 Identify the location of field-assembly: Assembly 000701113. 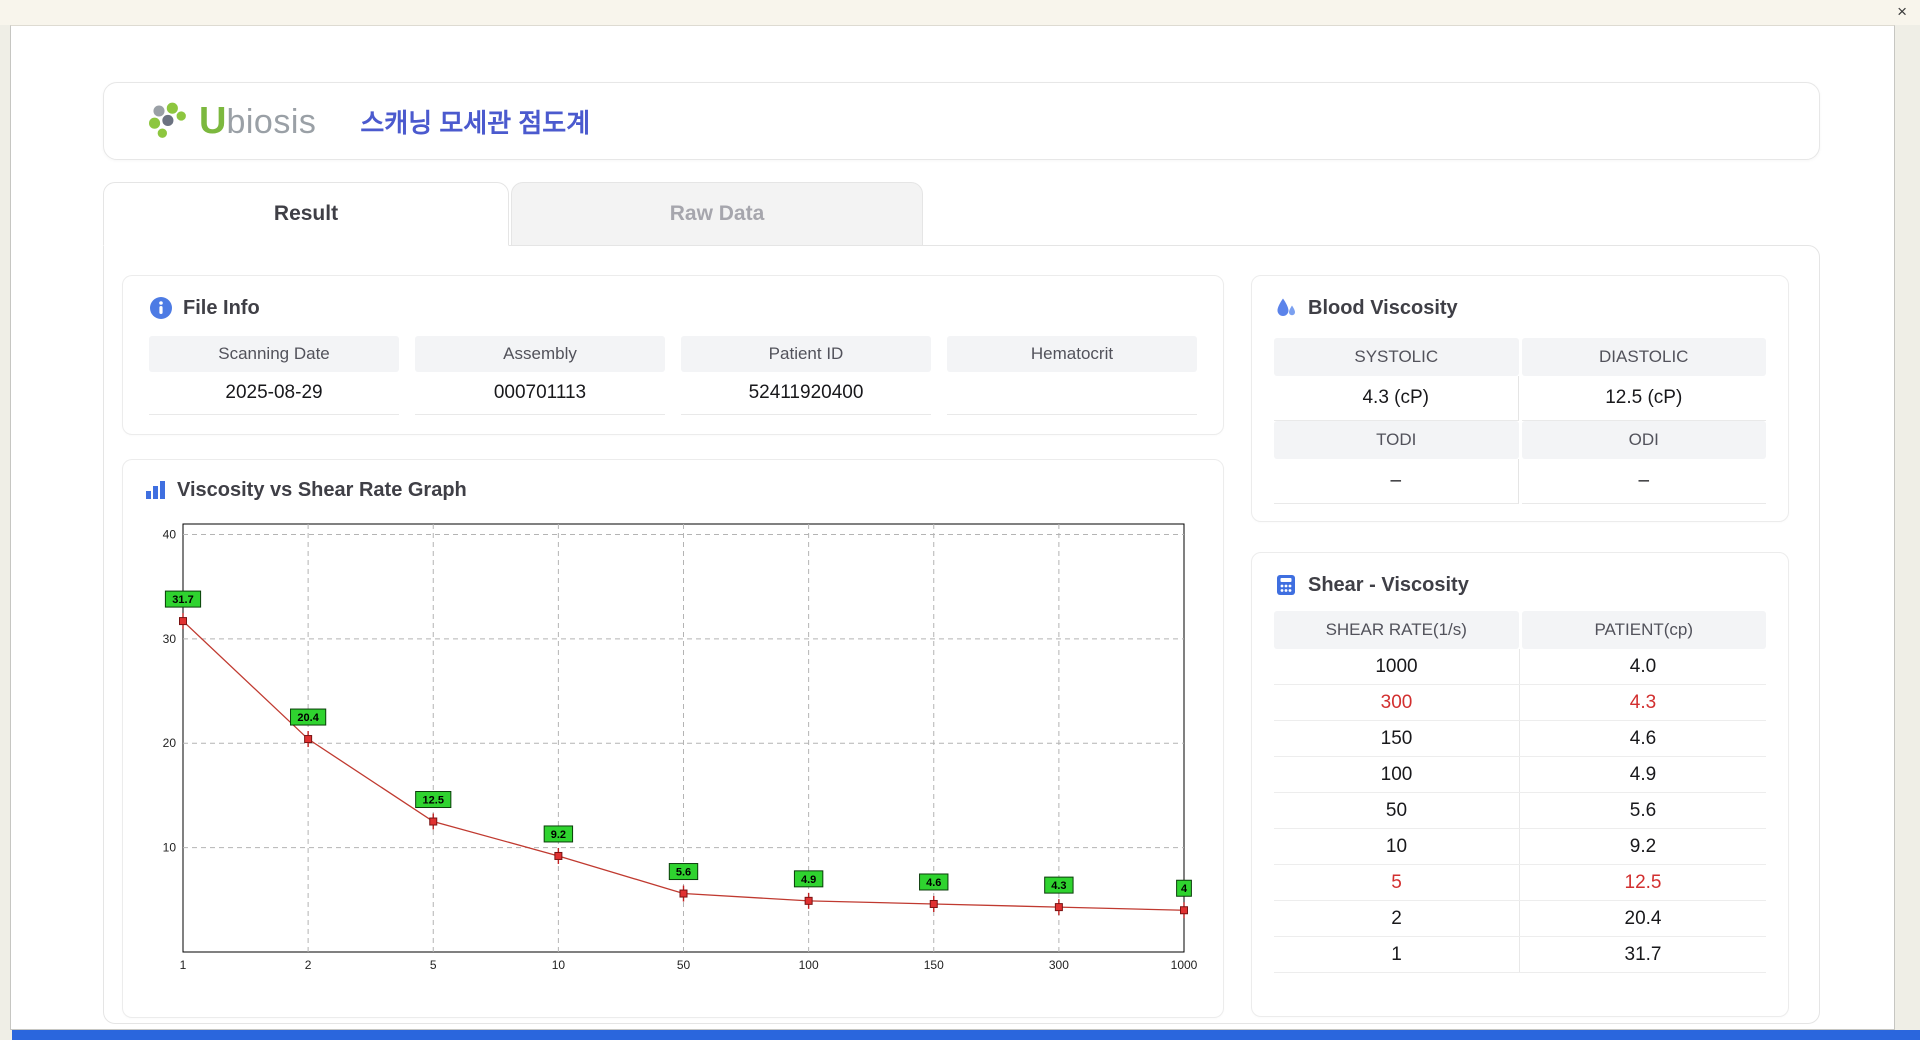
(540, 375).